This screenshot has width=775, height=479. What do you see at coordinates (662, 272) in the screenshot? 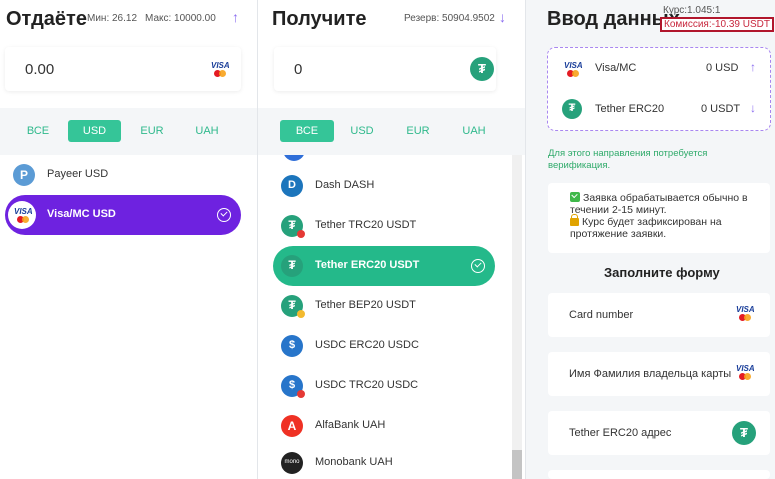
I see `form-title: Заполните форму` at bounding box center [662, 272].